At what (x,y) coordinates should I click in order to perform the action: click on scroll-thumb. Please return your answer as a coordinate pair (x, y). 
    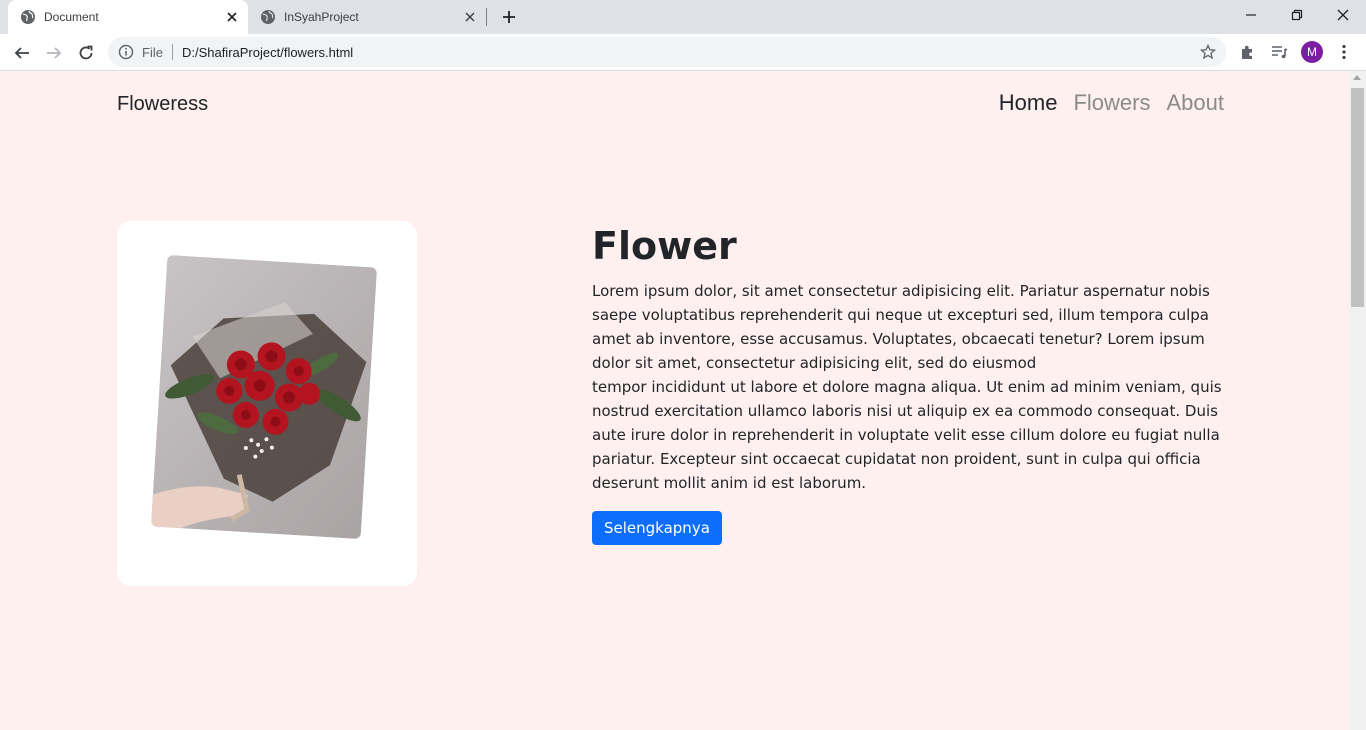
    Looking at the image, I should click on (1357, 197).